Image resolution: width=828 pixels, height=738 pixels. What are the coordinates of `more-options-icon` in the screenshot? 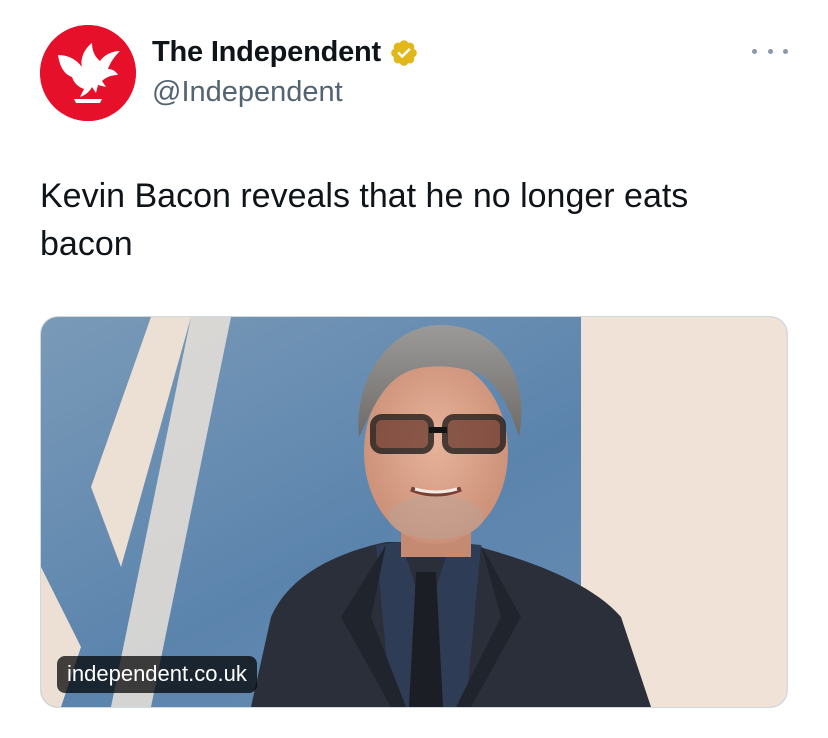 It's located at (770, 51).